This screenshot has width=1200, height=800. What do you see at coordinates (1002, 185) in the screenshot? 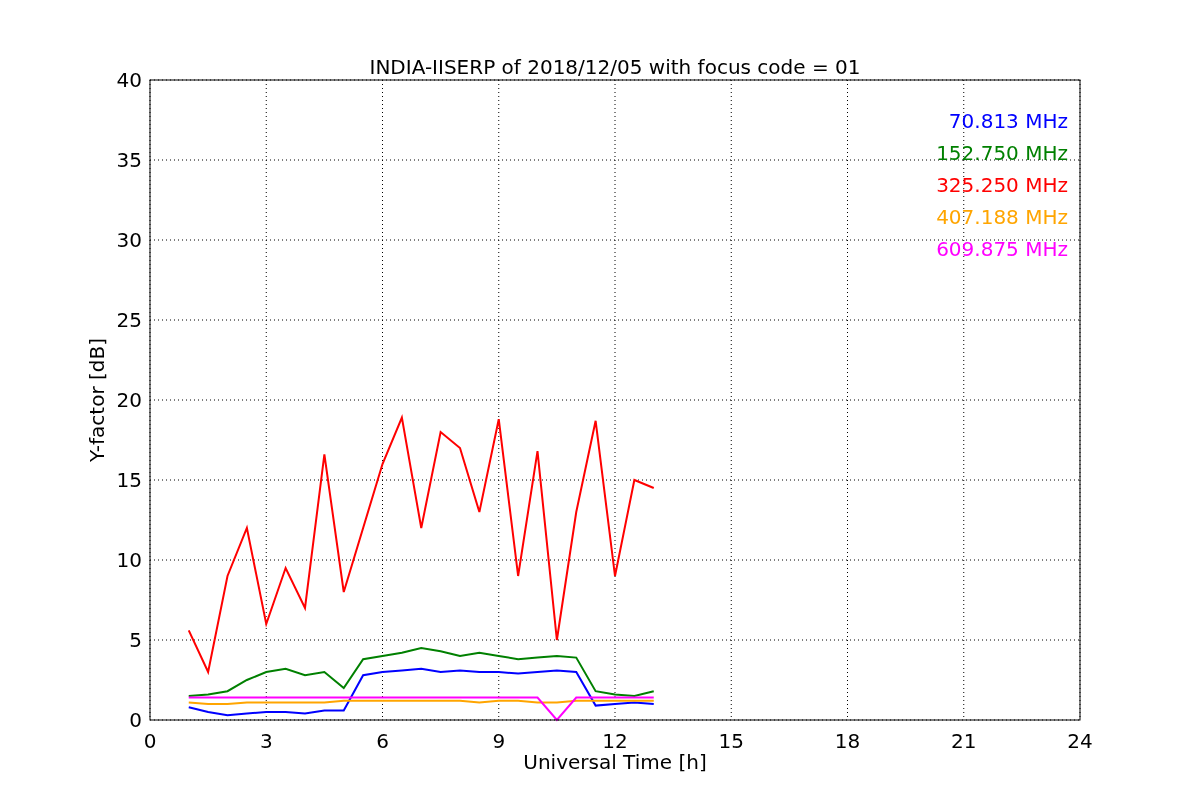
I see `legend-label: 325.250 MHz` at bounding box center [1002, 185].